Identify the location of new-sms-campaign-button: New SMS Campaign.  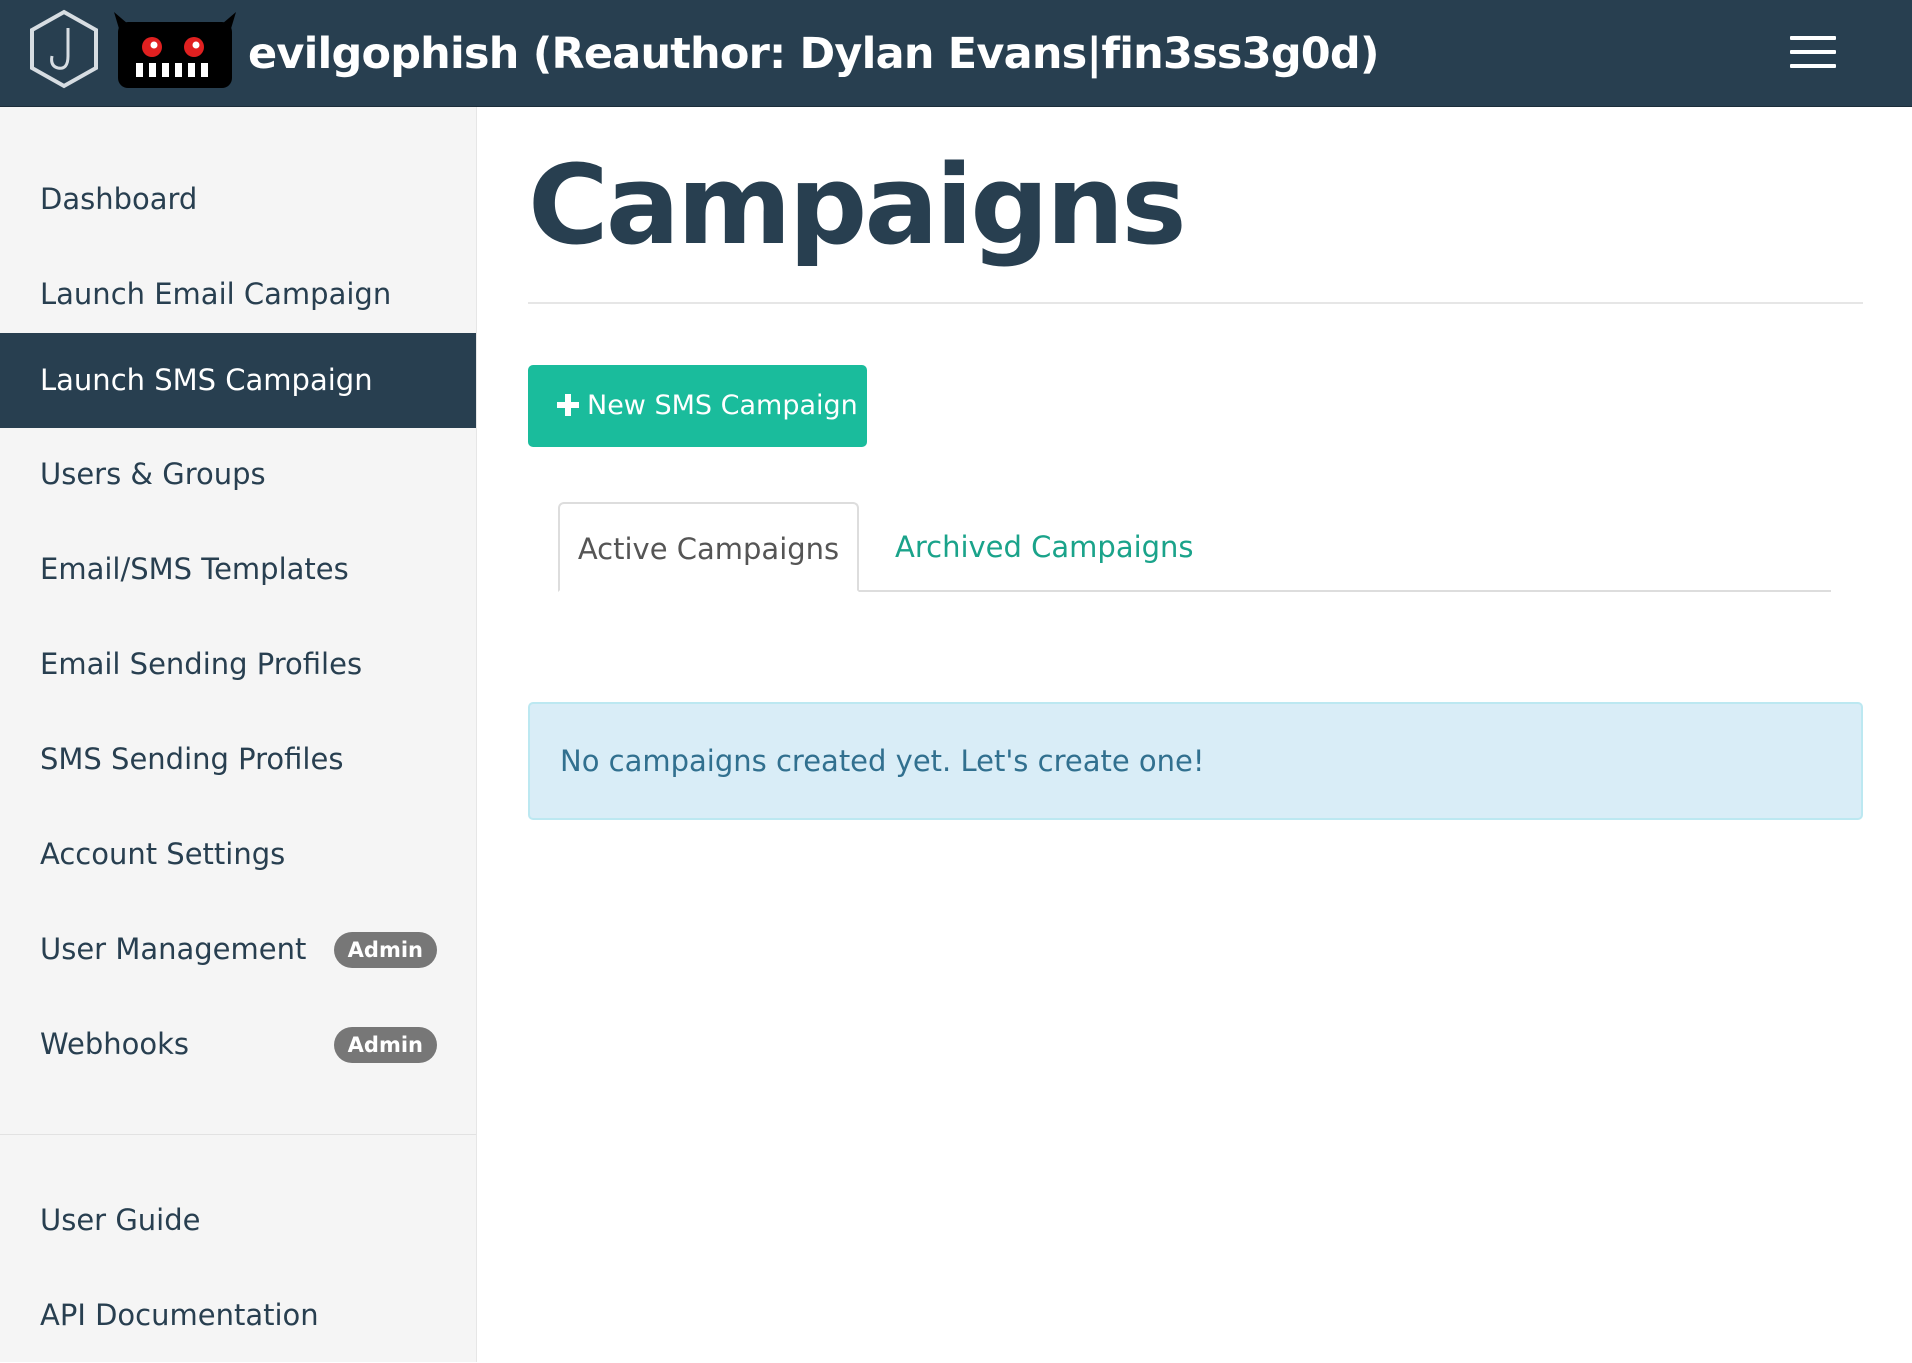
(697, 406).